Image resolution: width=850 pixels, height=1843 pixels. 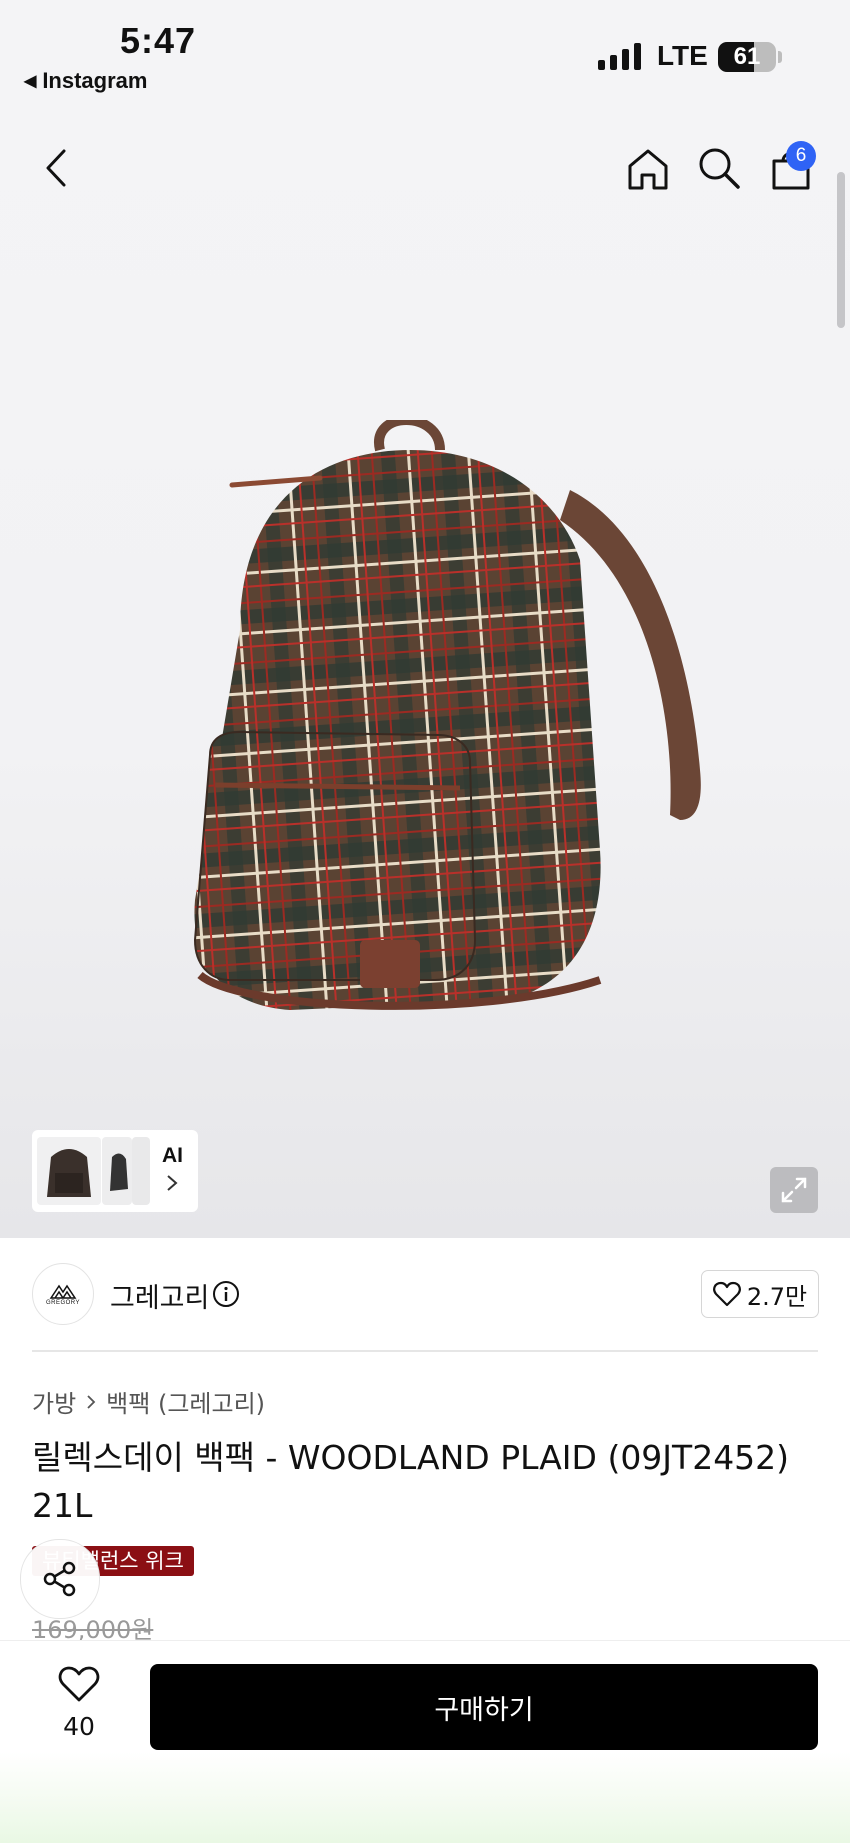 I want to click on share-icon, so click(x=59, y=1579).